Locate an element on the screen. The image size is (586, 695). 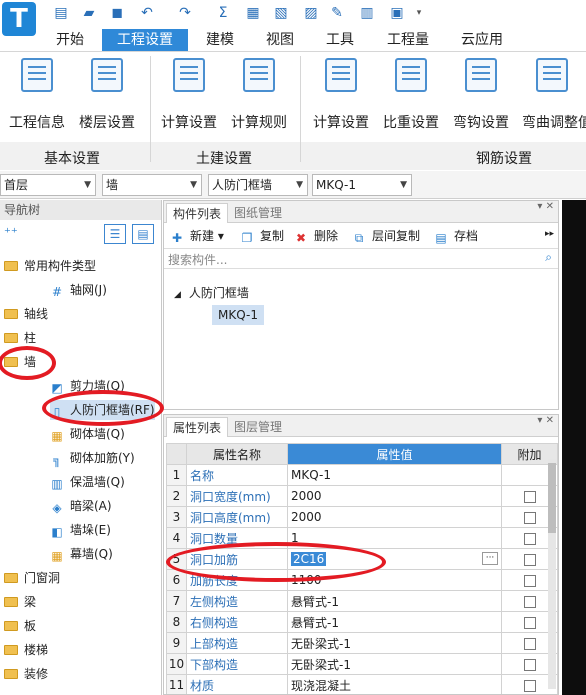
nav-item-slab: 板 is located at coordinates (20, 626).